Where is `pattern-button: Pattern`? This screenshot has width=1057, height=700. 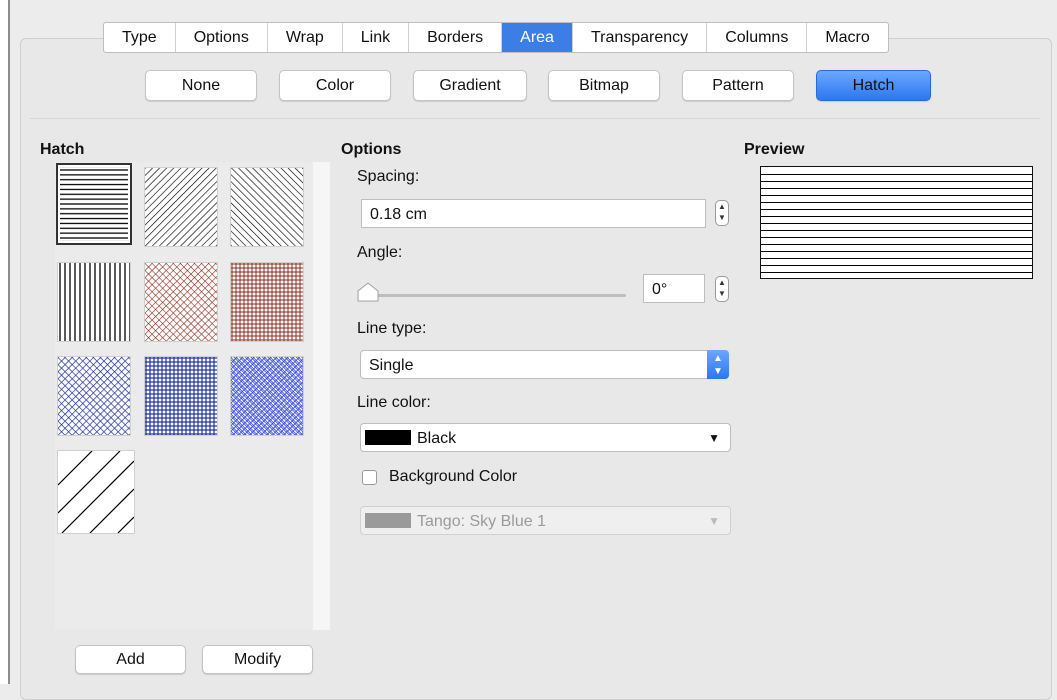
pattern-button: Pattern is located at coordinates (738, 85).